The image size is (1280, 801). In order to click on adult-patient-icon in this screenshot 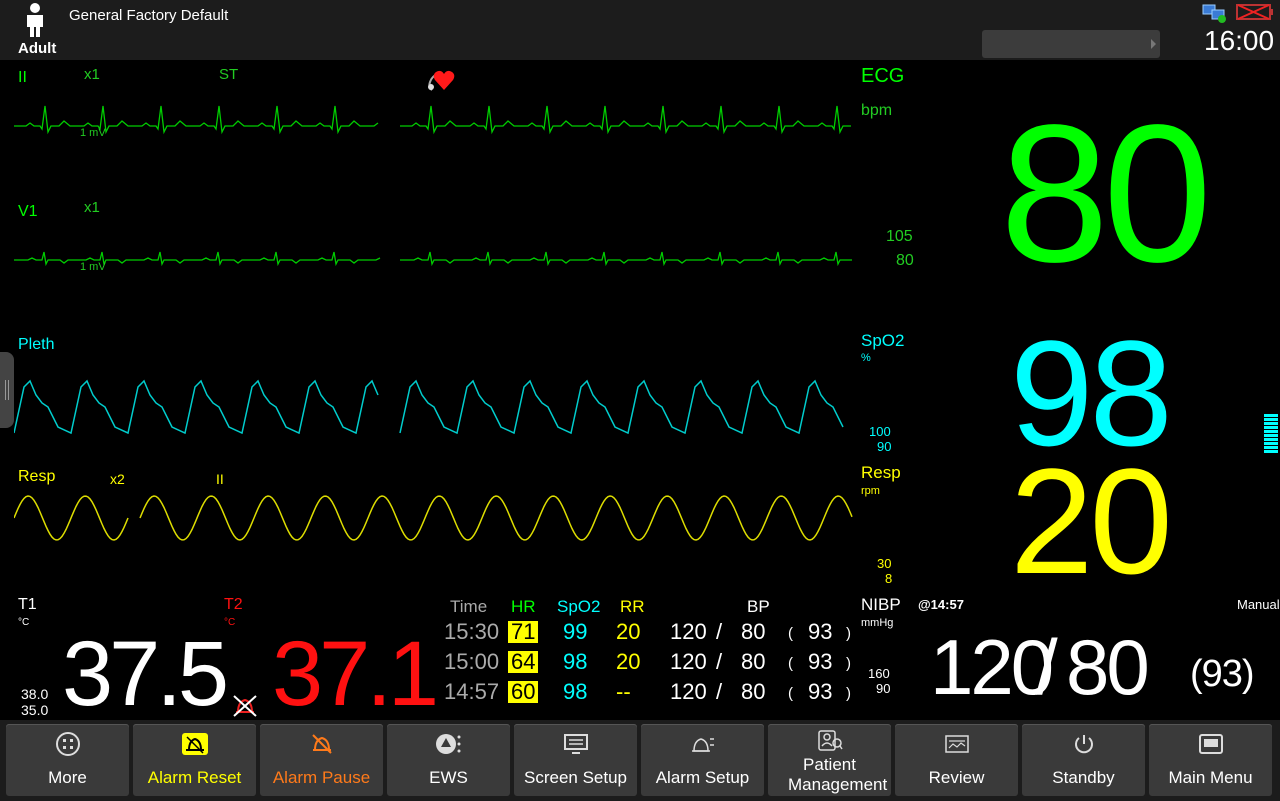, I will do `click(35, 20)`.